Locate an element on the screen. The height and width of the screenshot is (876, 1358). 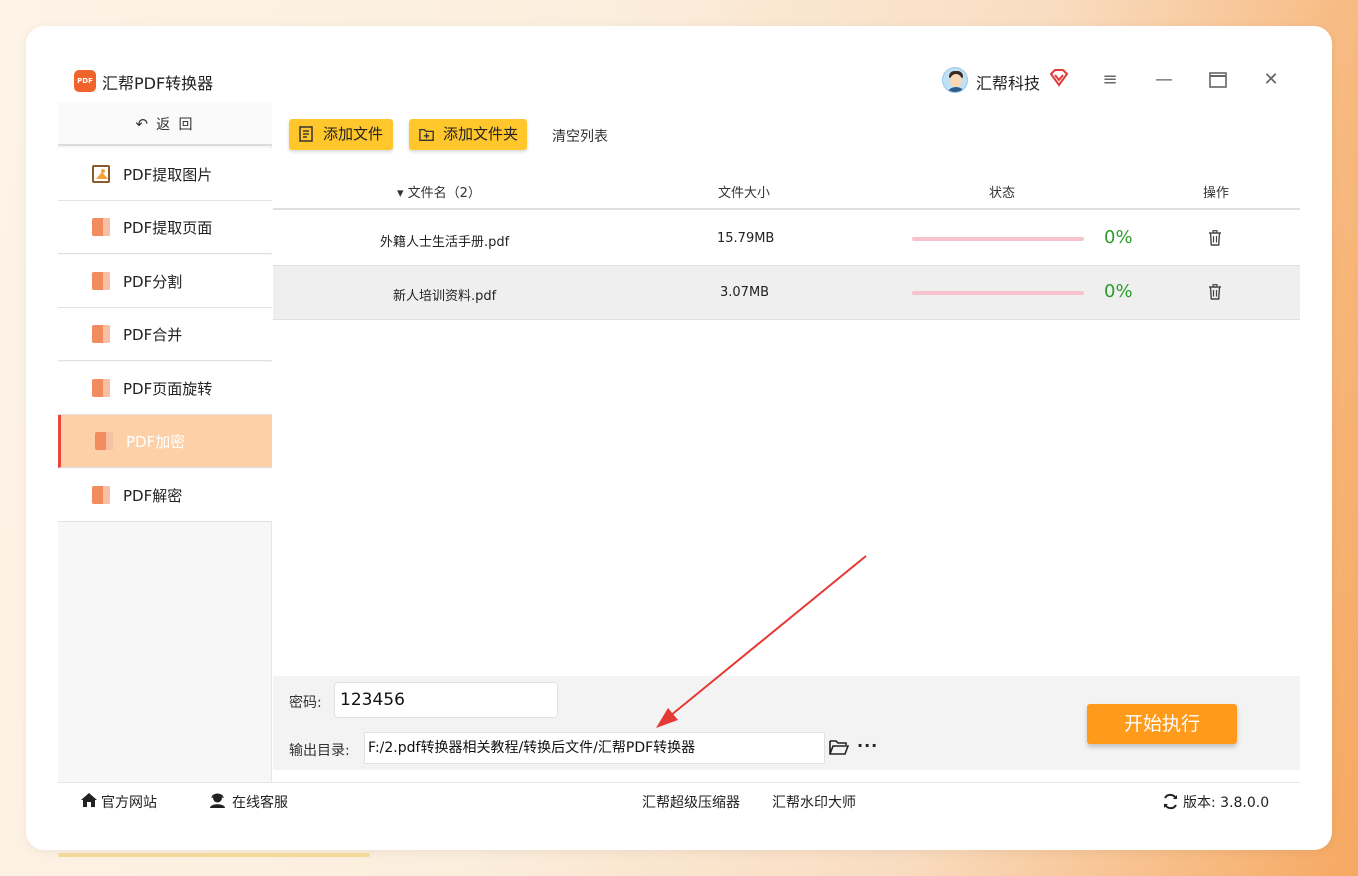
add-file-button: 添加文件 is located at coordinates (341, 134).